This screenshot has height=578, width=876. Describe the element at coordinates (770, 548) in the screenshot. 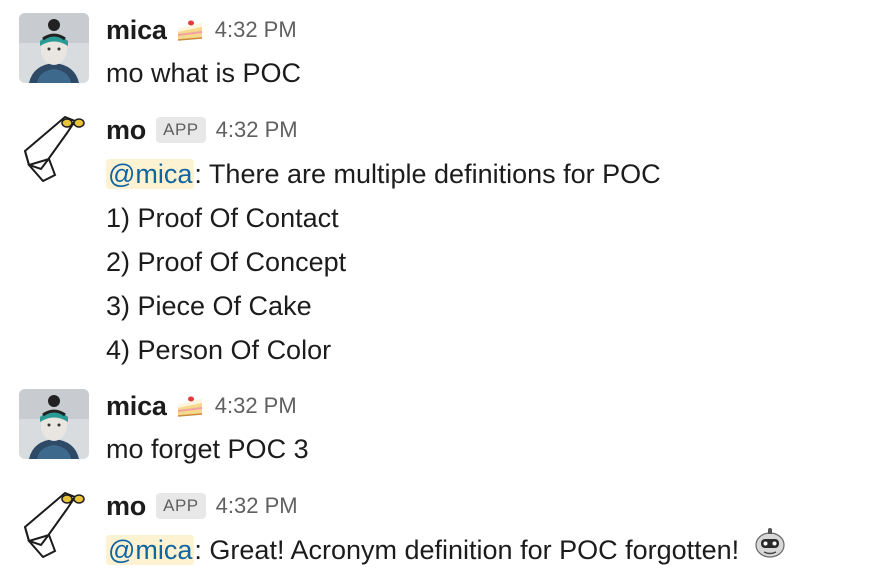

I see `robot-face-icon` at that location.